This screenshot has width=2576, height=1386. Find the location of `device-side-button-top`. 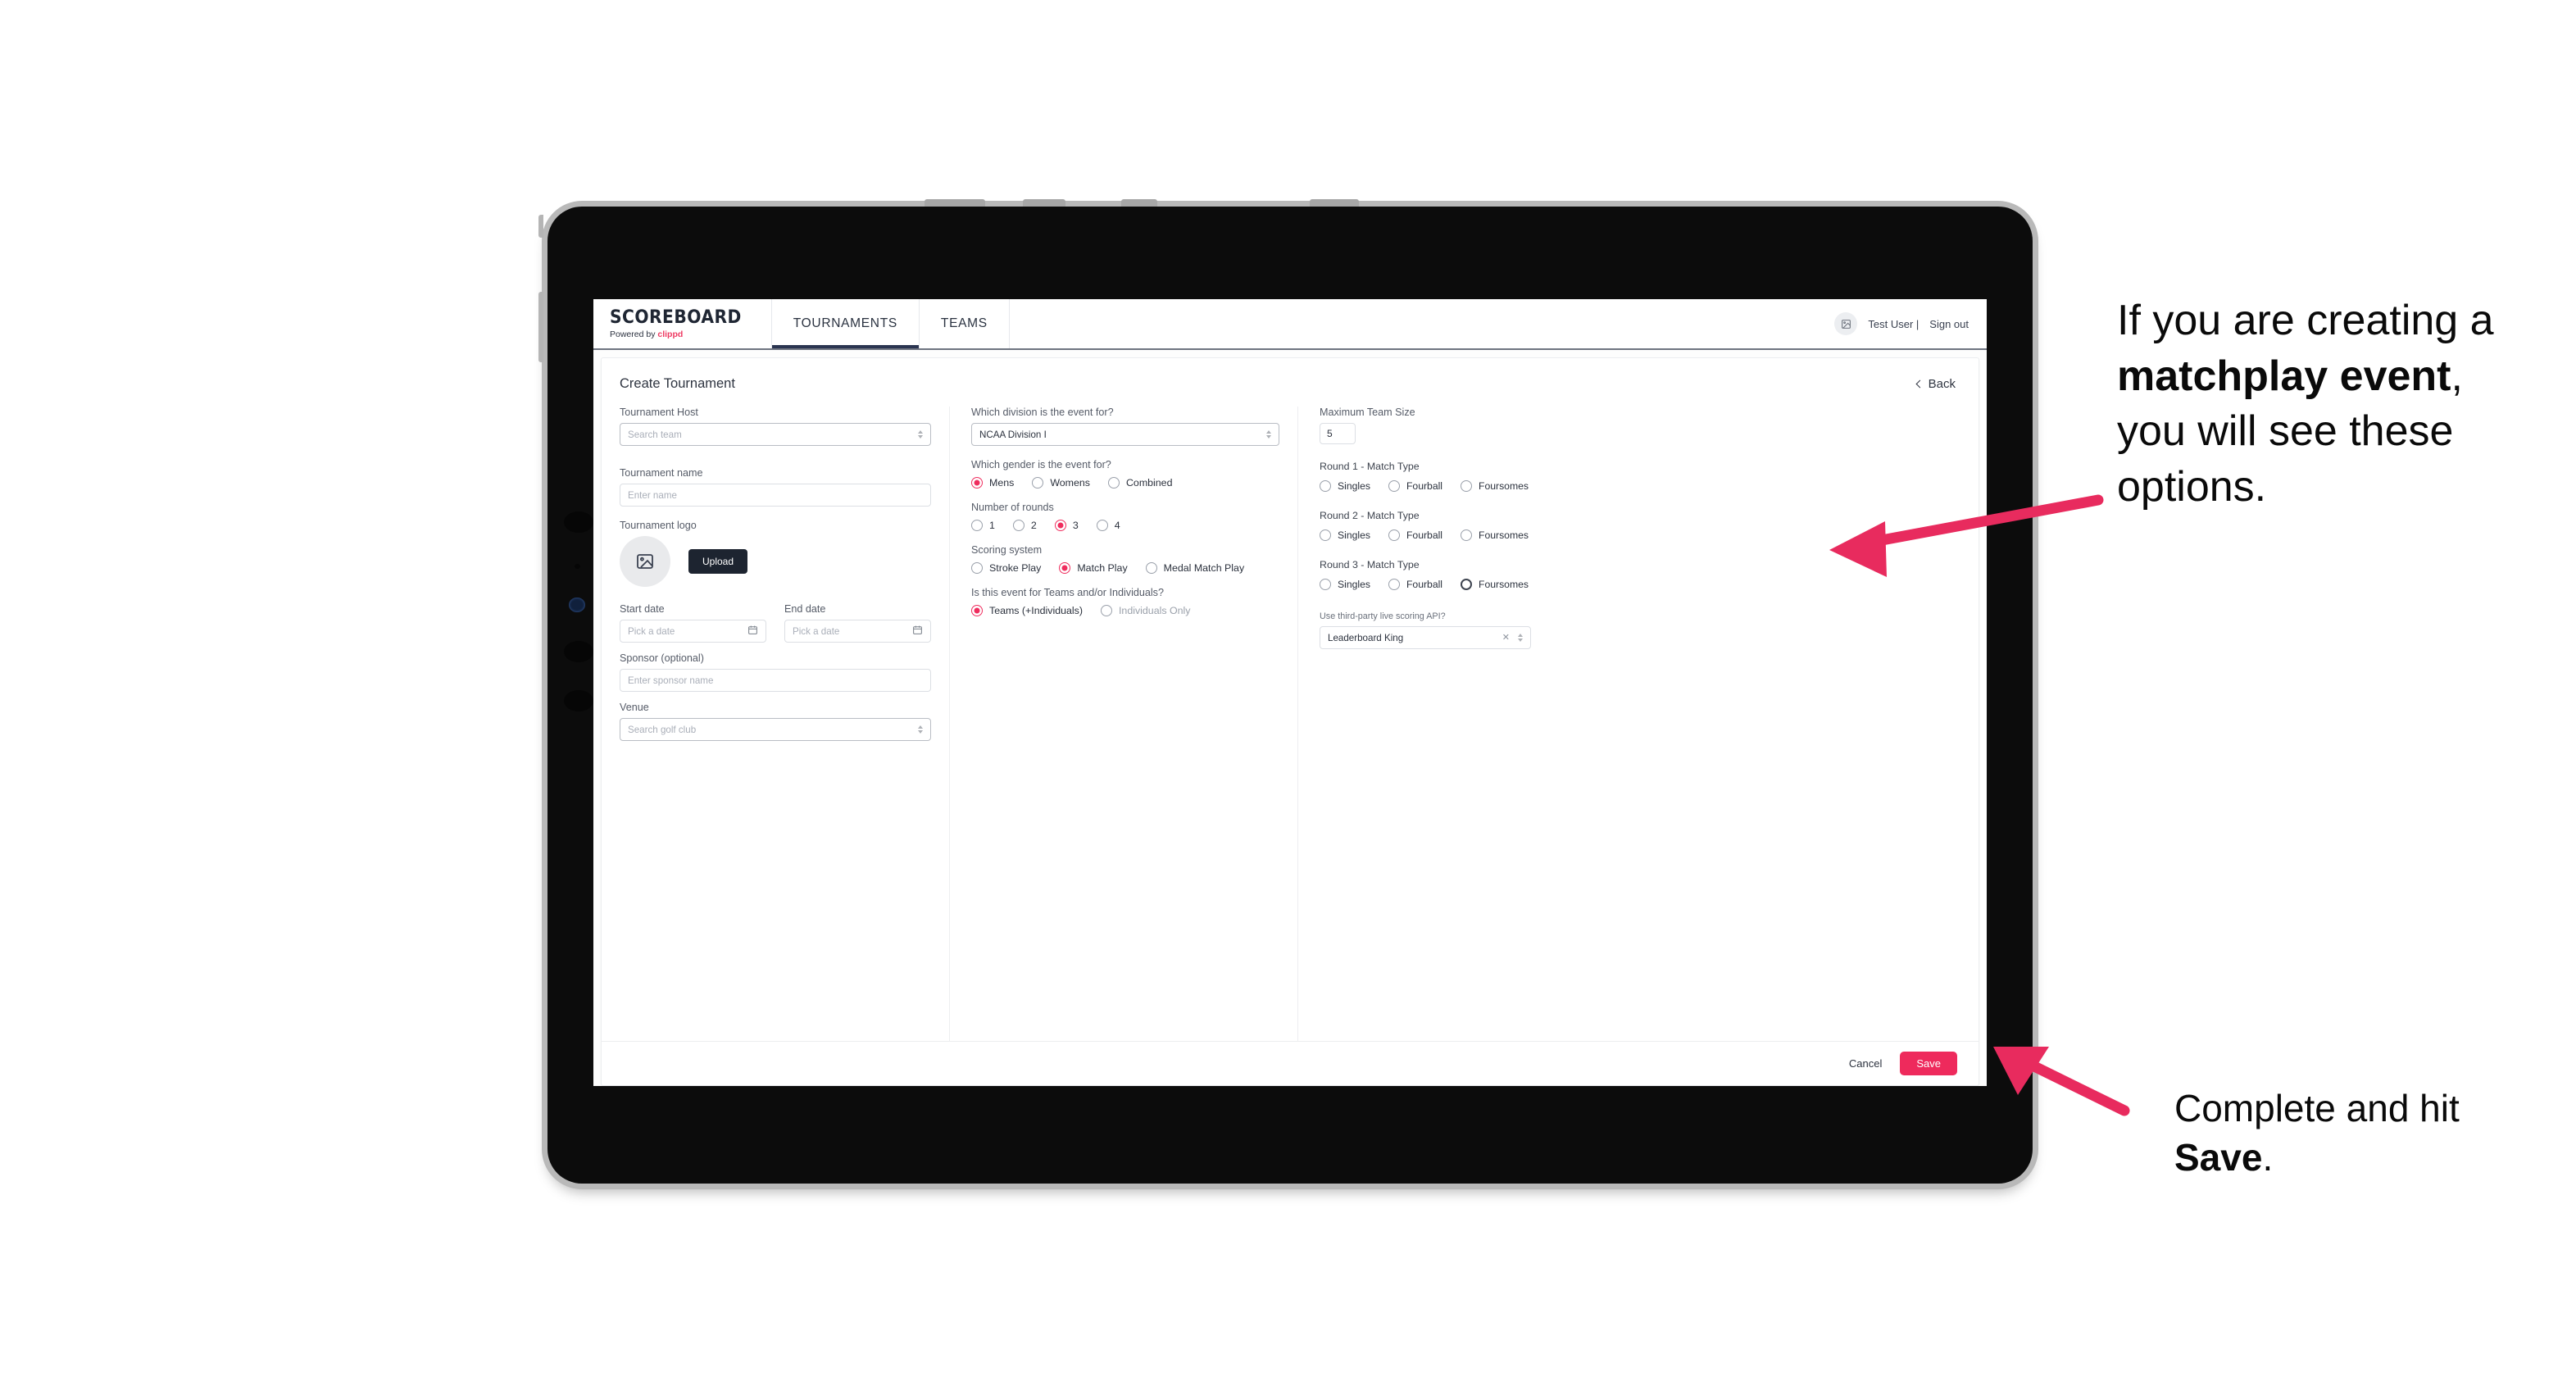

device-side-button-top is located at coordinates (540, 226).